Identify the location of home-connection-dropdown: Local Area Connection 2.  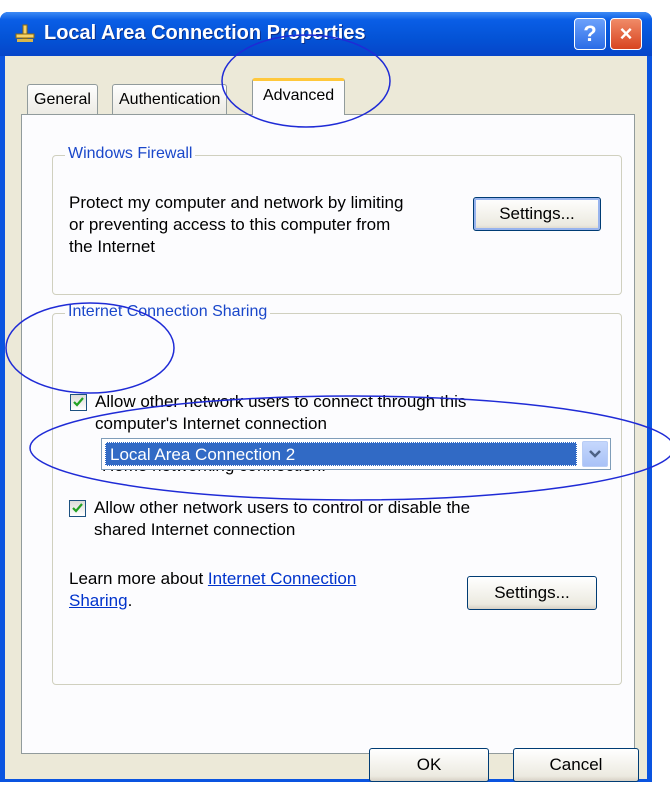
(356, 454).